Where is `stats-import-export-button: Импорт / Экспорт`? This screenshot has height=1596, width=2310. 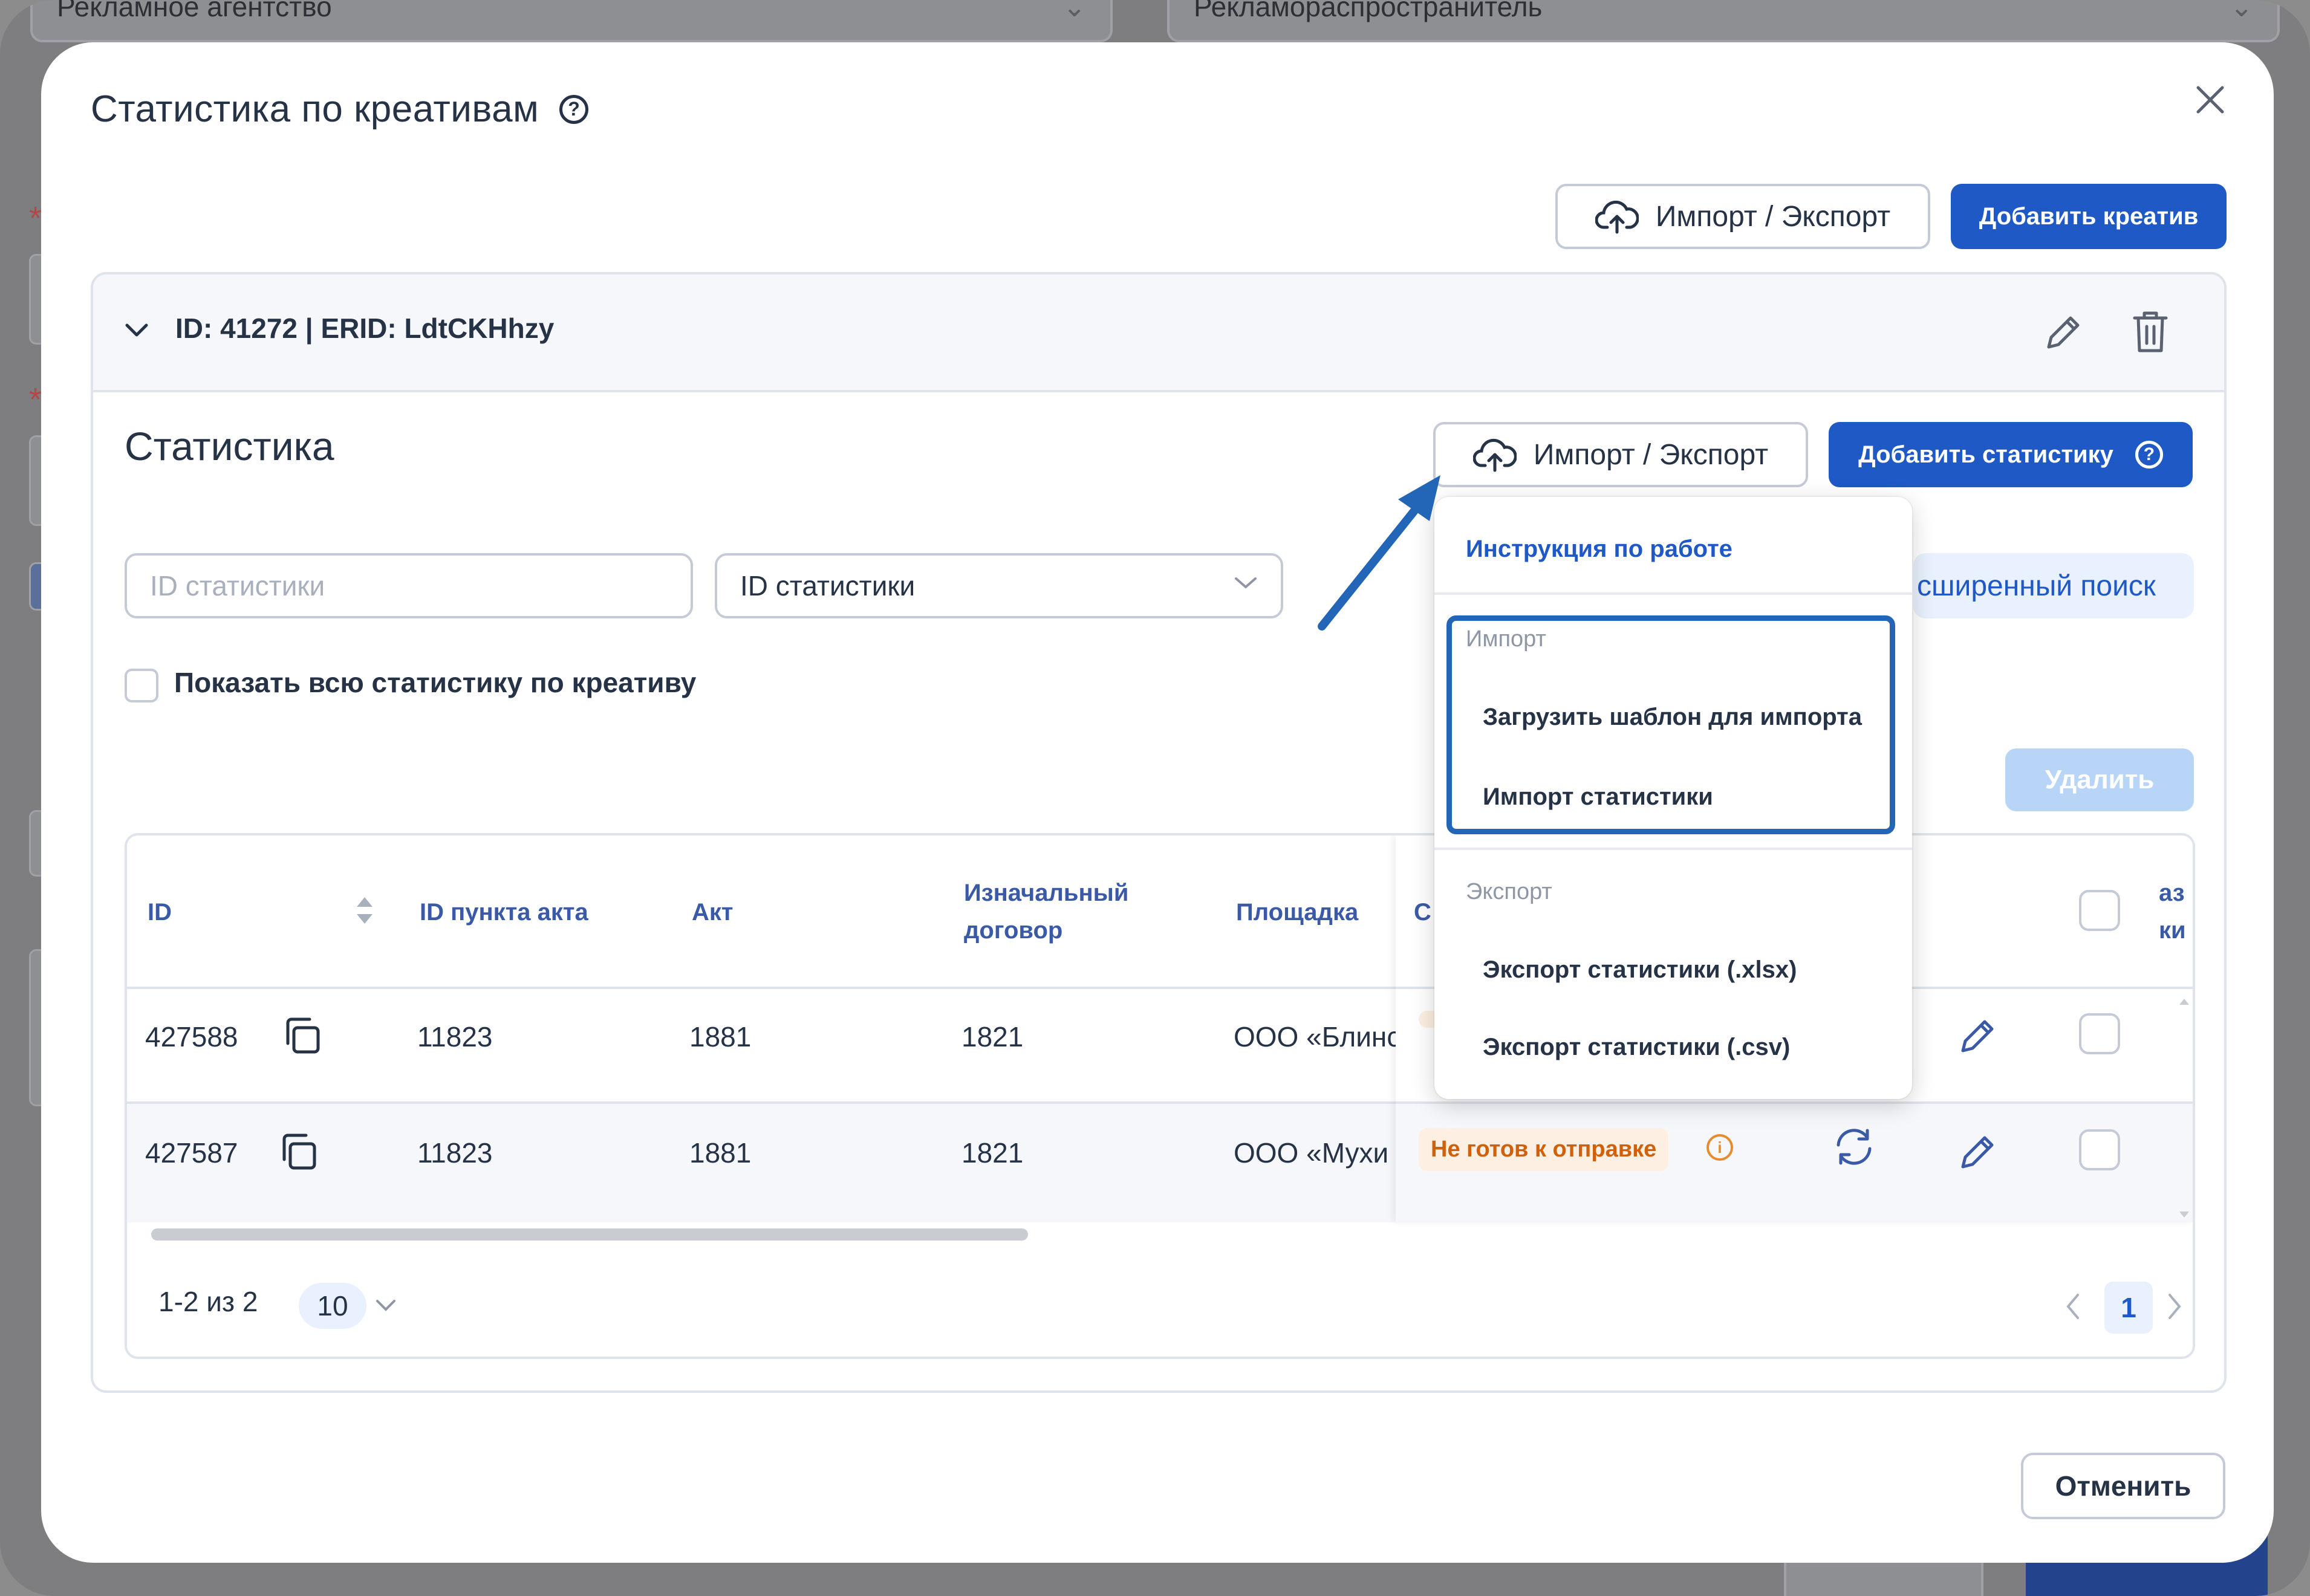 stats-import-export-button: Импорт / Экспорт is located at coordinates (1620, 454).